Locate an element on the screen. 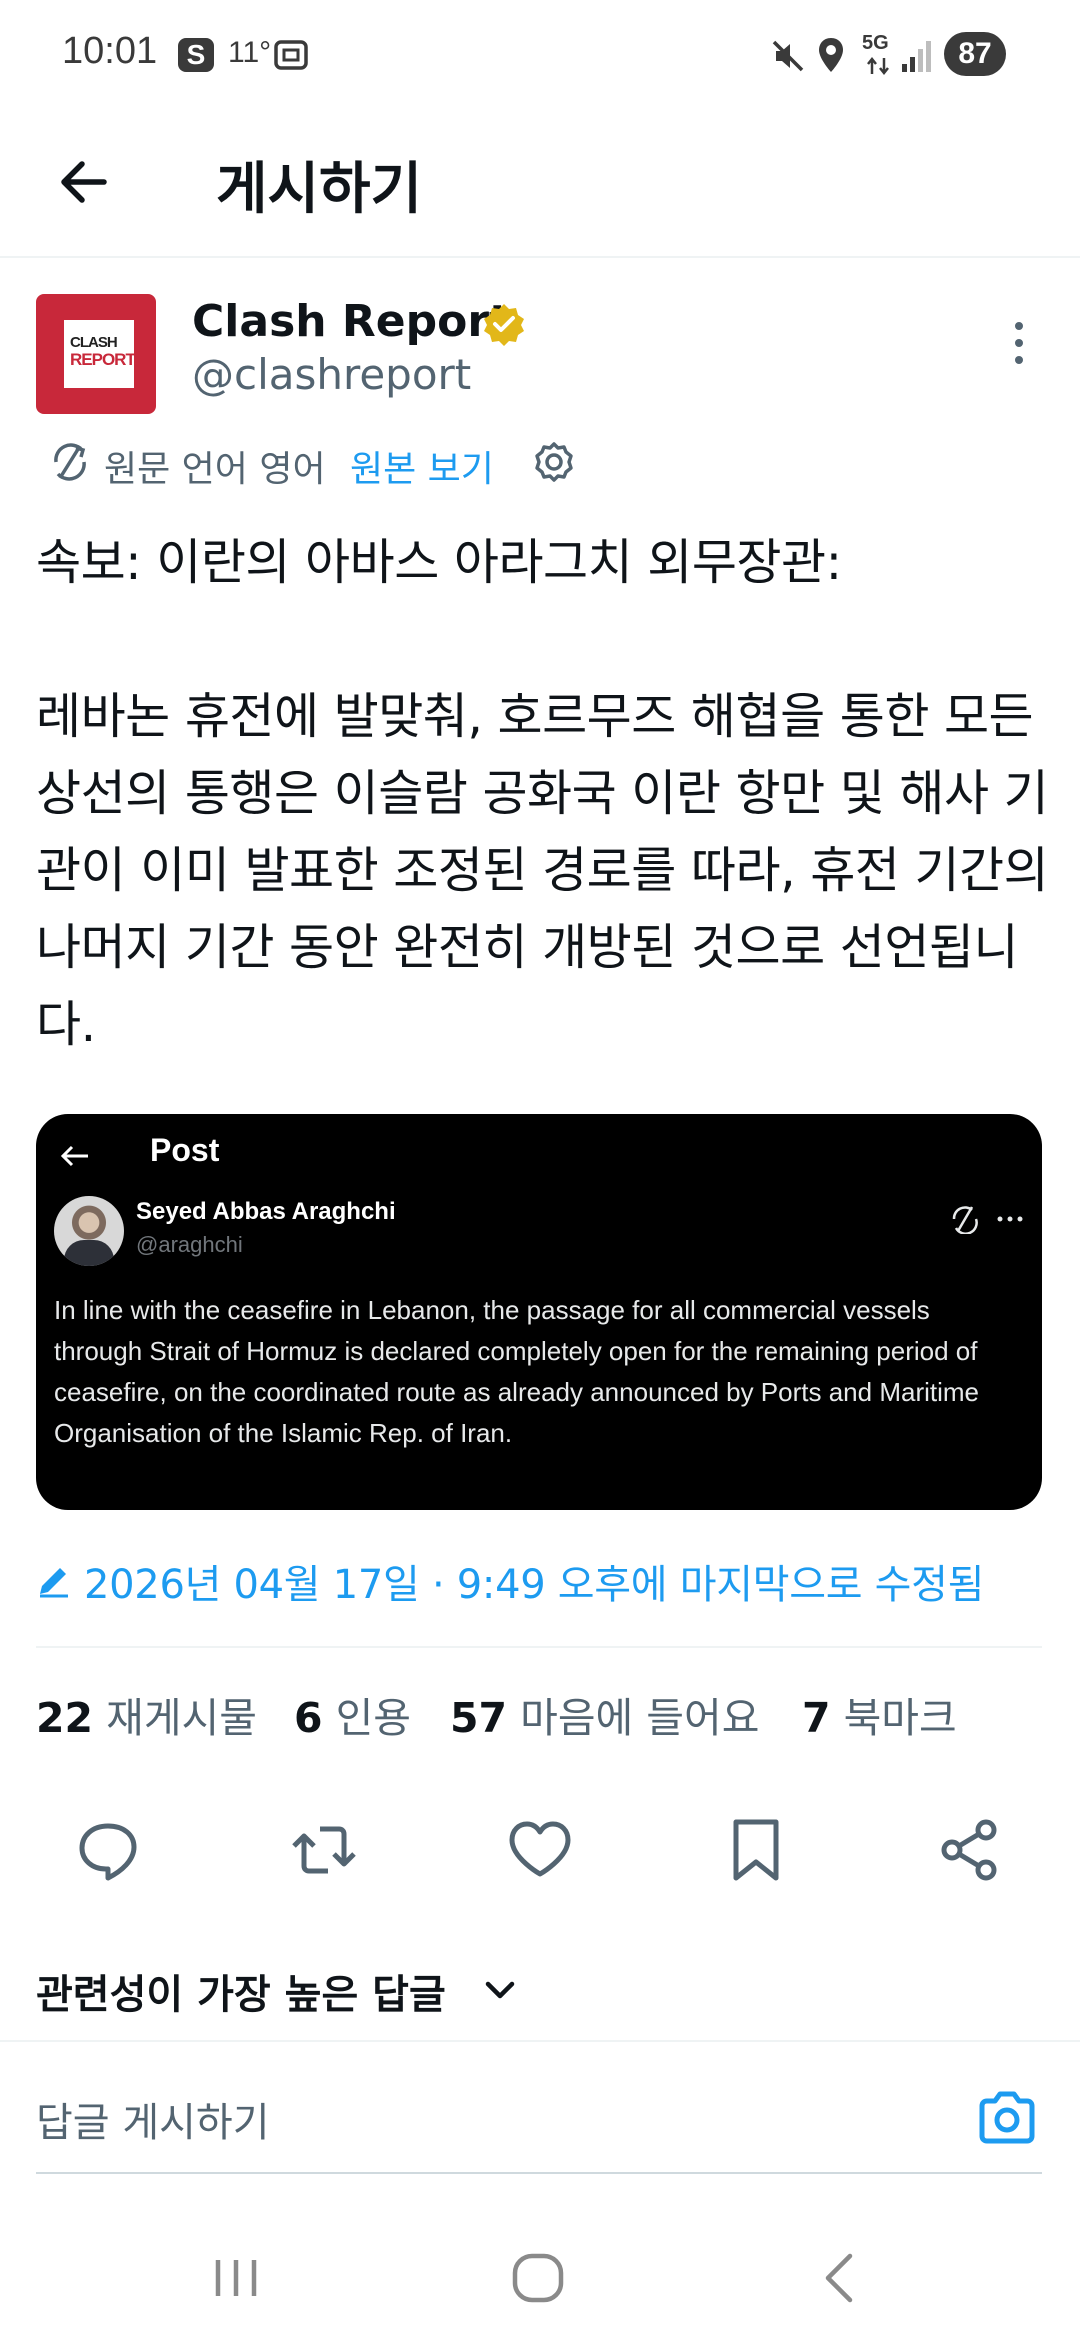 The height and width of the screenshot is (2340, 1080). gear-icon is located at coordinates (554, 462).